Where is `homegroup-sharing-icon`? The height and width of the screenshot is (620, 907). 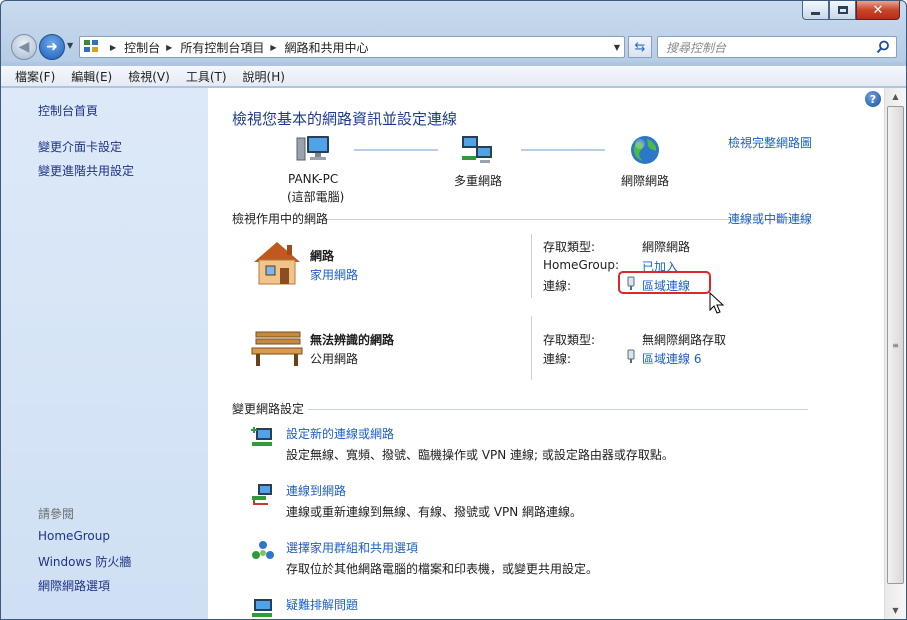
homegroup-sharing-icon is located at coordinates (263, 550).